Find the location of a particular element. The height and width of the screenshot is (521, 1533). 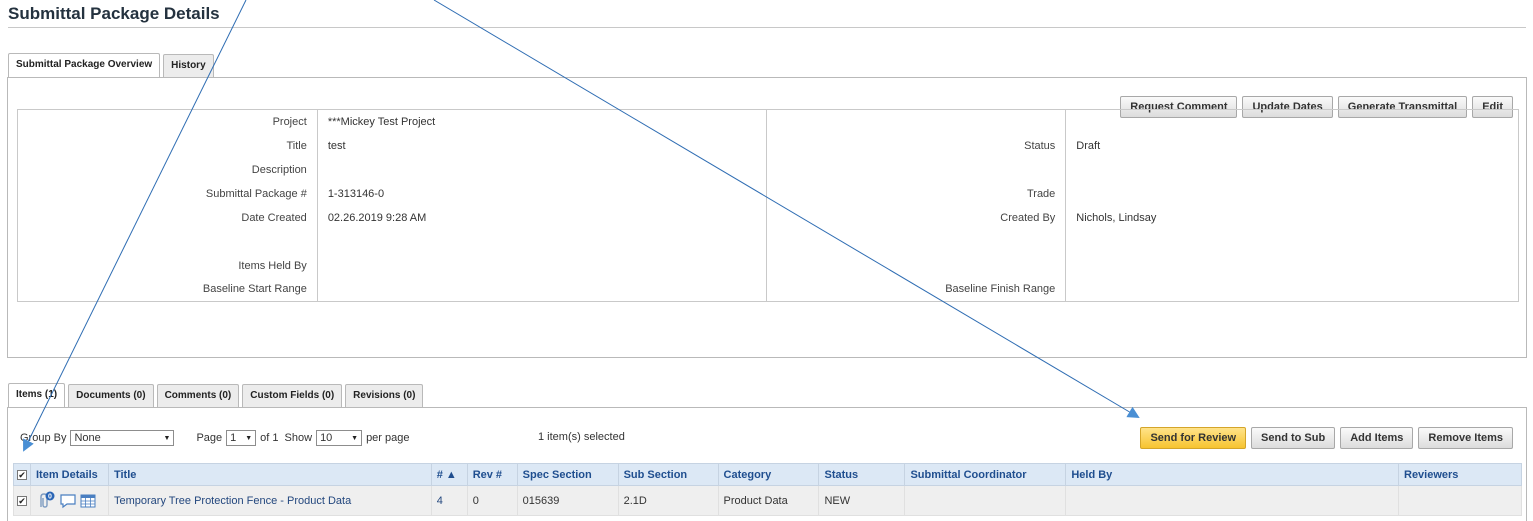

column-header-submittal-coordinator: Submittal Coordinator is located at coordinates (985, 474).